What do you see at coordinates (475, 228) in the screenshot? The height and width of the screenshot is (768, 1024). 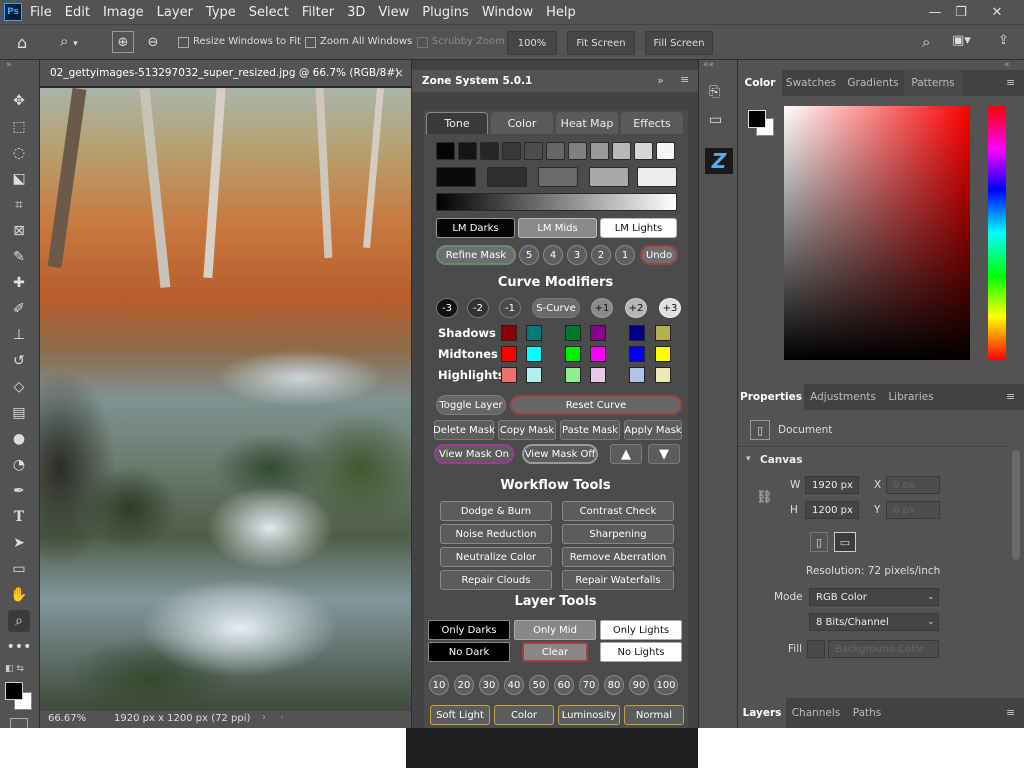 I see `lm-darks-button: LM Darks` at bounding box center [475, 228].